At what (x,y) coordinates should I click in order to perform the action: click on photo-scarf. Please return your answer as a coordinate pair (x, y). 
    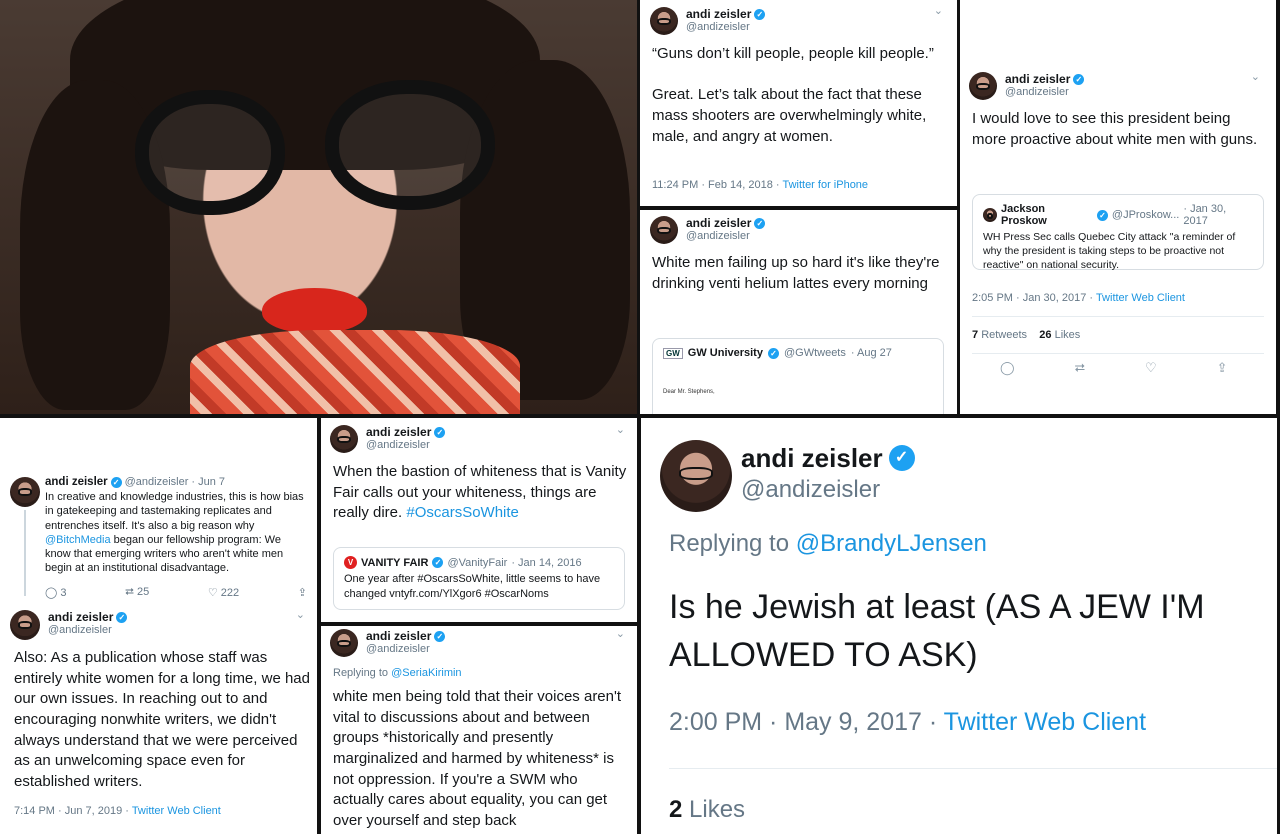
    Looking at the image, I should click on (355, 372).